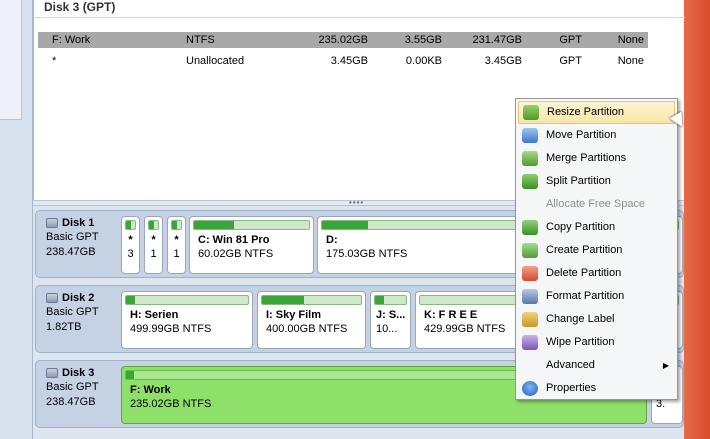  What do you see at coordinates (78, 373) in the screenshot?
I see `disk-name-text: Disk 3` at bounding box center [78, 373].